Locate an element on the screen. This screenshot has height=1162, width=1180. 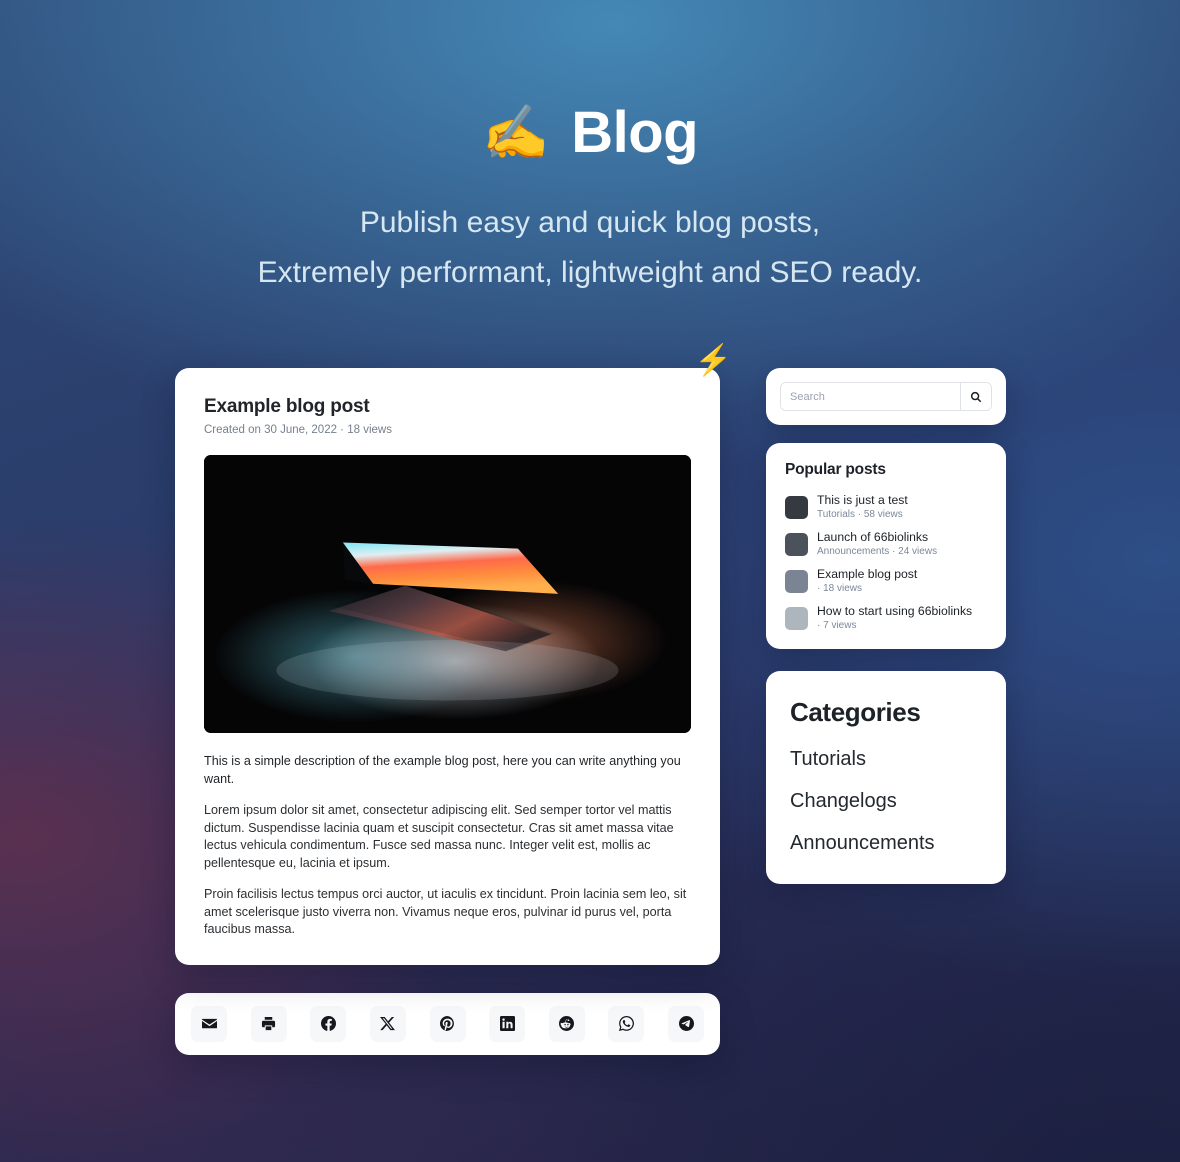
search-box is located at coordinates (886, 396).